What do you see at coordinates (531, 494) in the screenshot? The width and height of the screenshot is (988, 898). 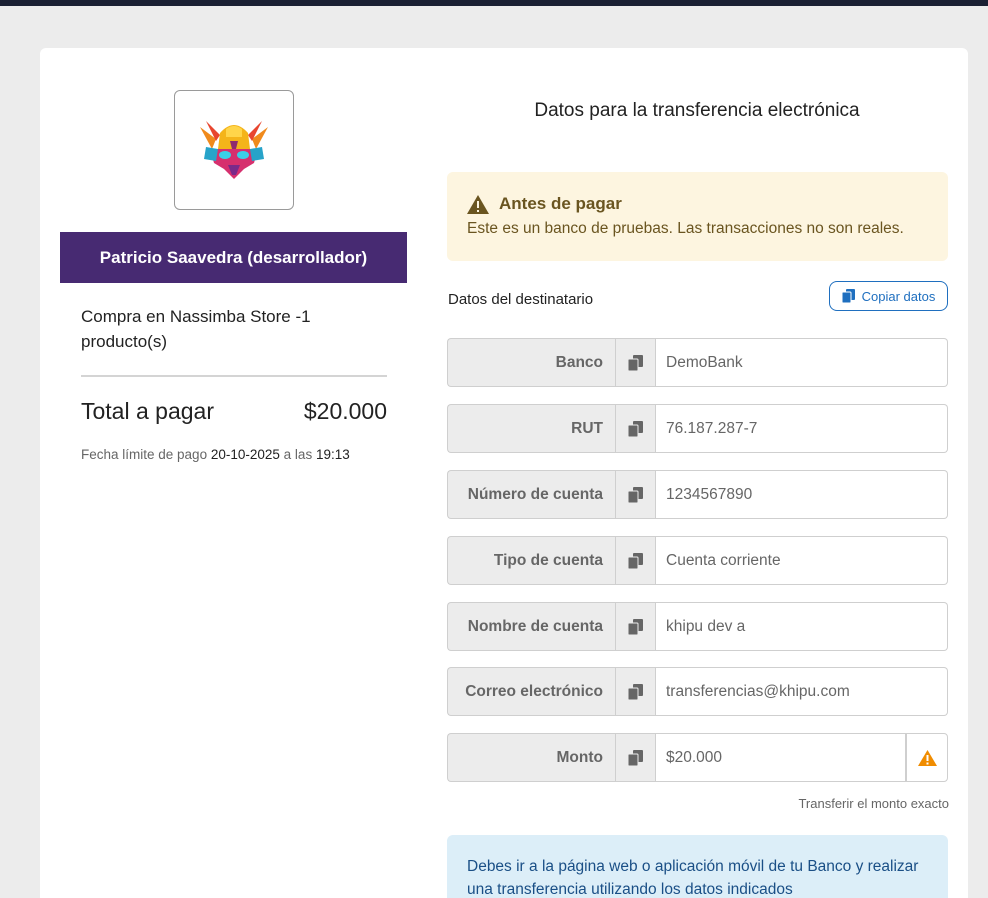 I see `field-label: Número de cuenta` at bounding box center [531, 494].